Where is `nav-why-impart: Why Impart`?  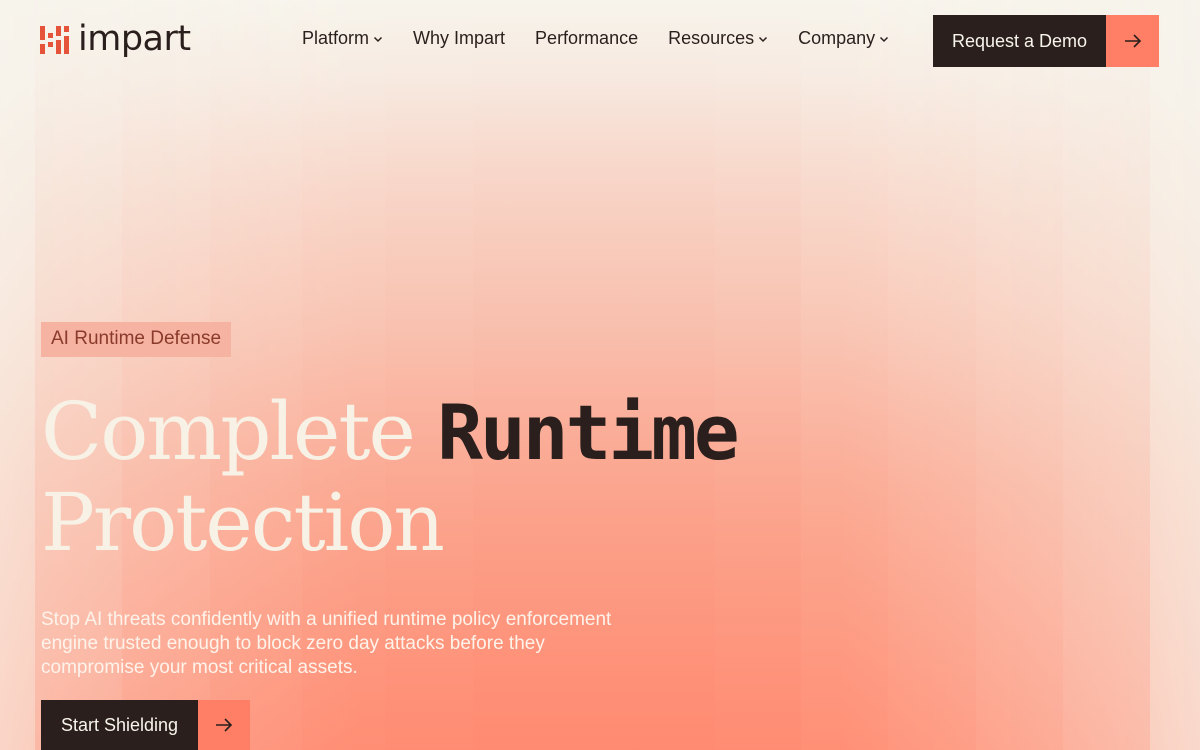
nav-why-impart: Why Impart is located at coordinates (459, 38).